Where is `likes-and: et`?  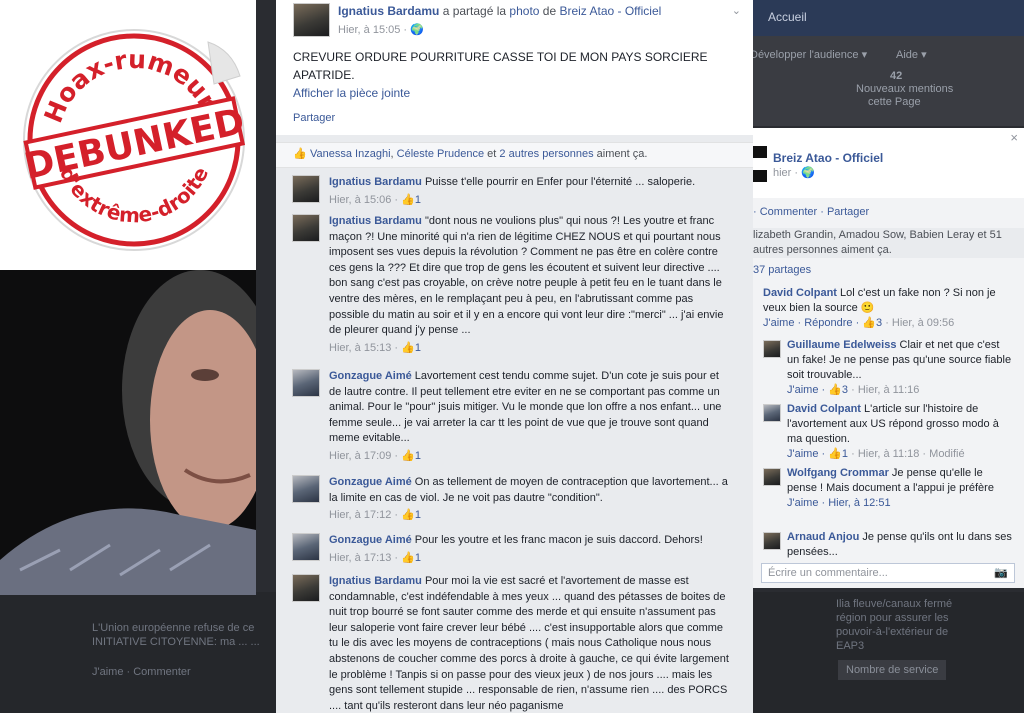 likes-and: et is located at coordinates (492, 154).